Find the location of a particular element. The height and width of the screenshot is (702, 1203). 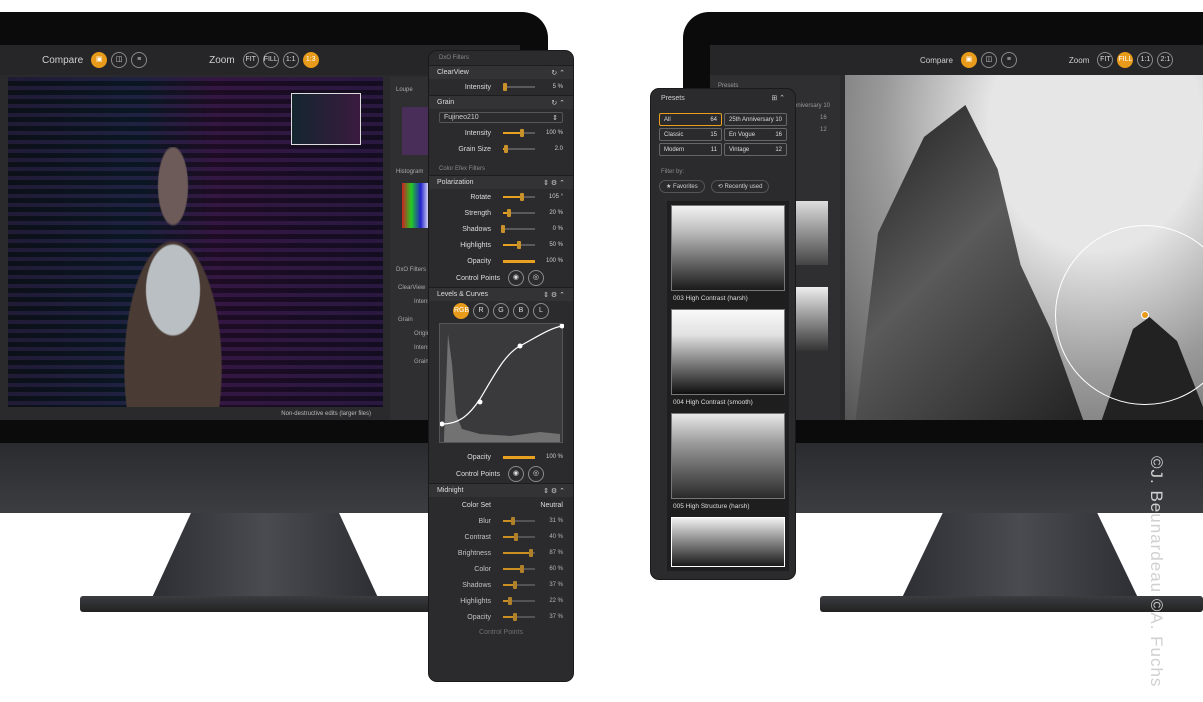

thumbnail-preview is located at coordinates (326, 119).